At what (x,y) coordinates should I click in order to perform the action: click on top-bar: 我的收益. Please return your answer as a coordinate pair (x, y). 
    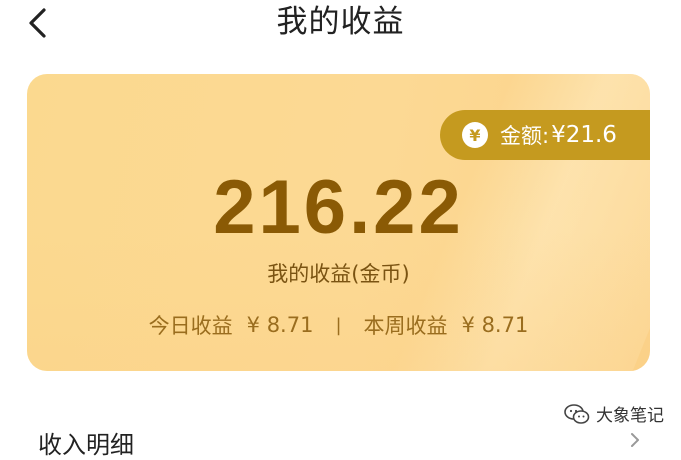
    Looking at the image, I should click on (340, 24).